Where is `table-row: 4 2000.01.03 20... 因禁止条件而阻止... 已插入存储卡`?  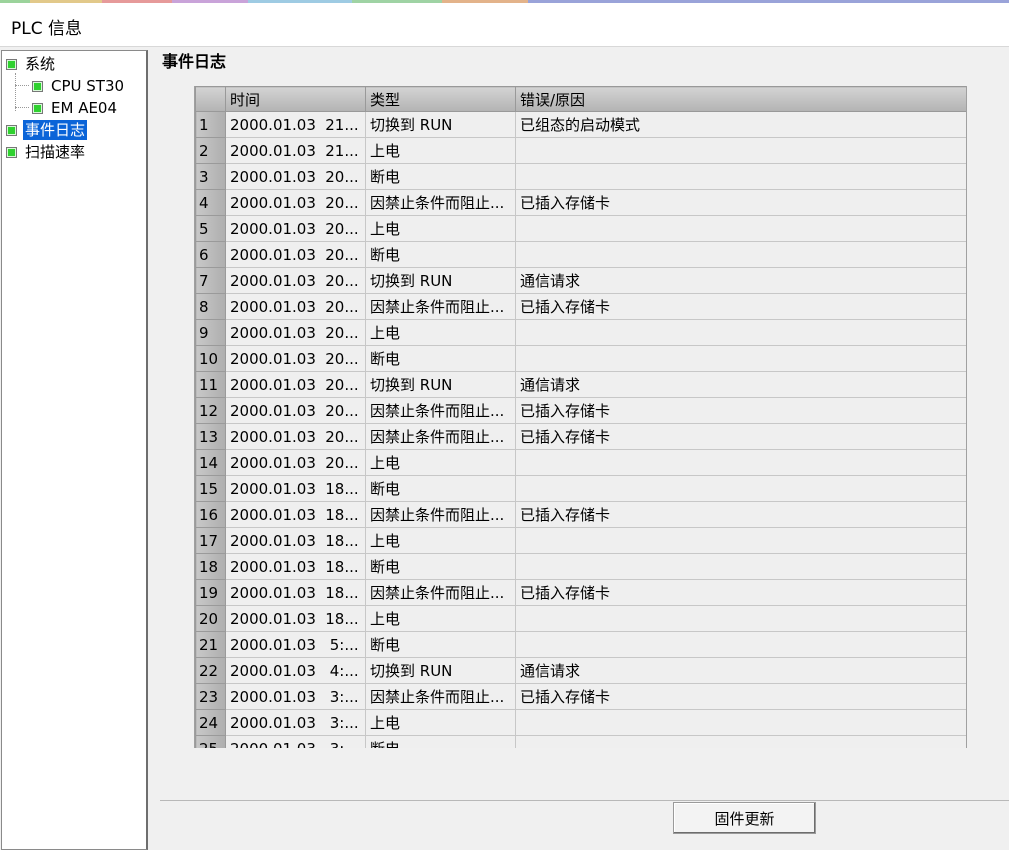
table-row: 4 2000.01.03 20... 因禁止条件而阻止... 已插入存储卡 is located at coordinates (580, 202).